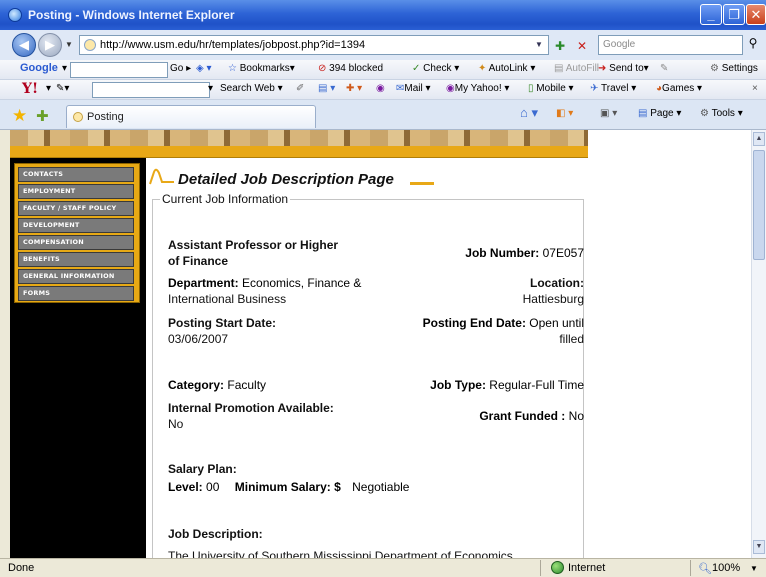 The height and width of the screenshot is (577, 766). Describe the element at coordinates (42, 116) in the screenshot. I see `add-favorites-icon: ✚` at that location.